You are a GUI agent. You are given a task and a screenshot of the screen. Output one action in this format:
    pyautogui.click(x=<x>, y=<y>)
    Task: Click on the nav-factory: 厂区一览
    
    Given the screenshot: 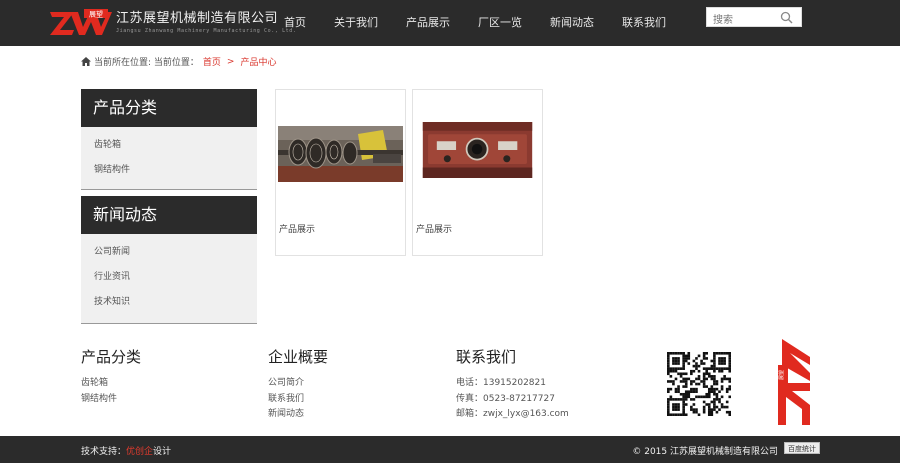 What is the action you would take?
    pyautogui.click(x=500, y=23)
    